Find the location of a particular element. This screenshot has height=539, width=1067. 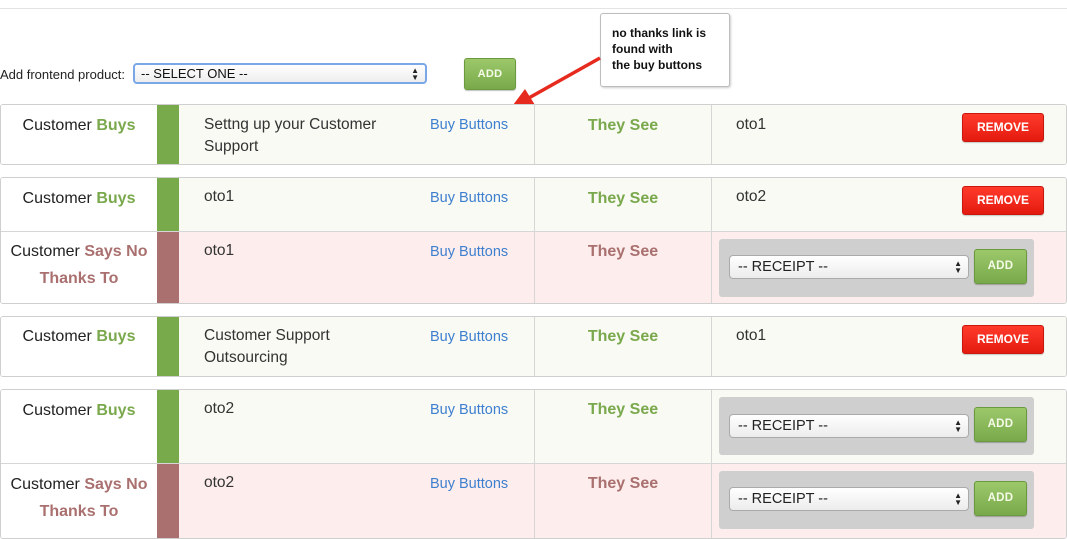

top-divider is located at coordinates (533, 8).